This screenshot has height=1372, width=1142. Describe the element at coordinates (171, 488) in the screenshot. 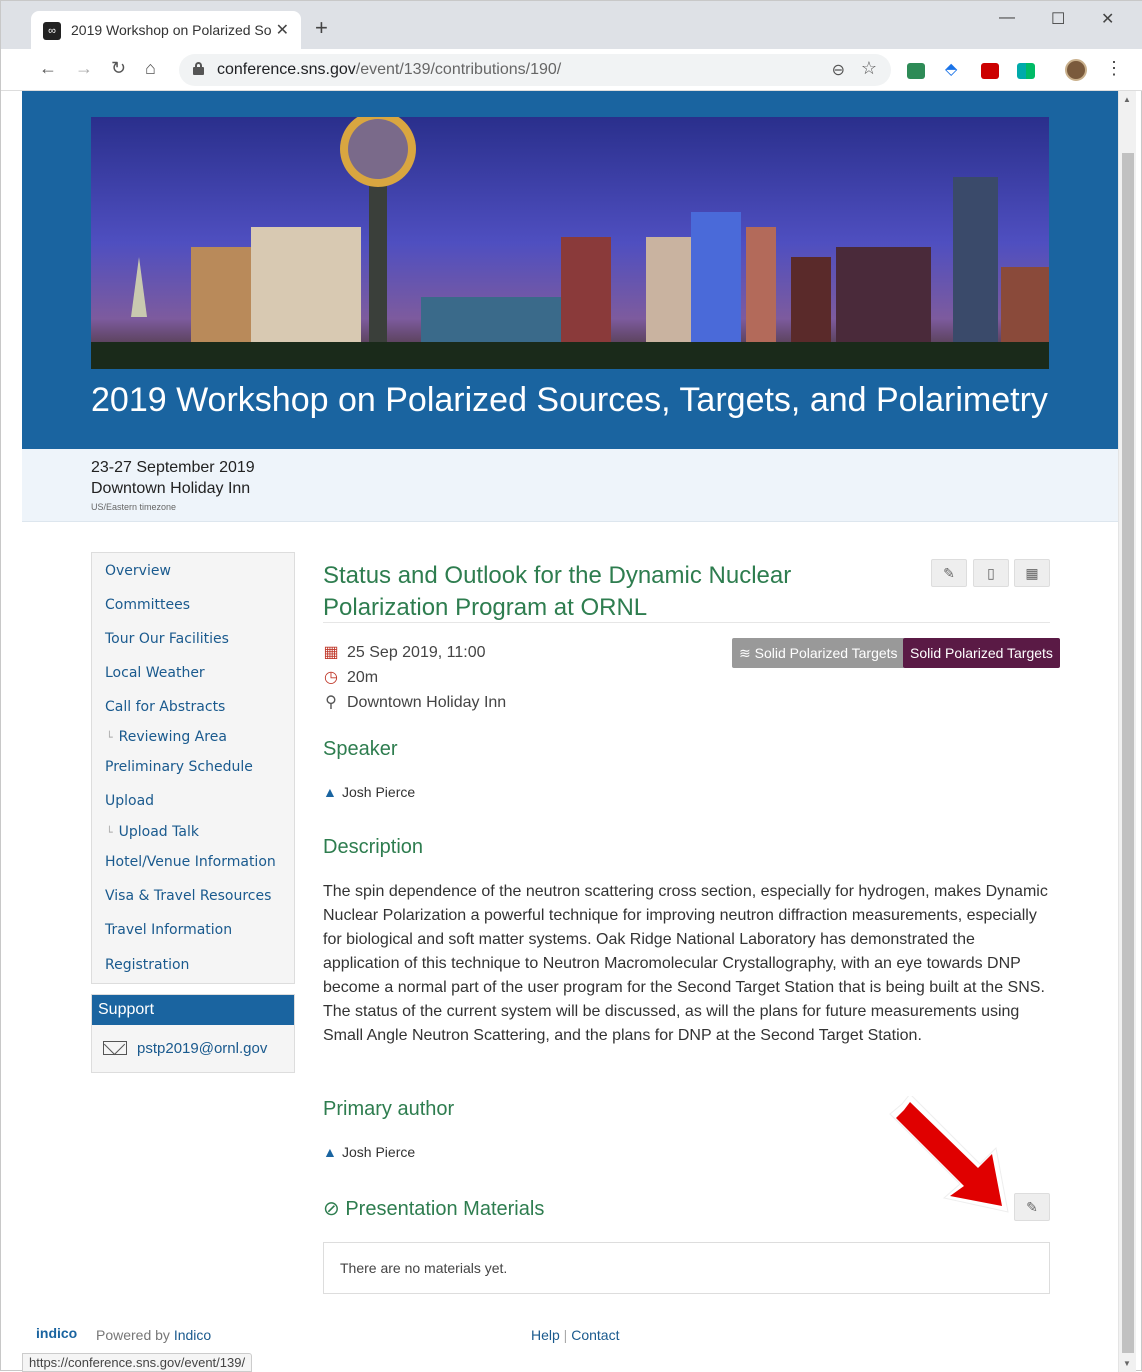

I see `event-venue: Downtown Holiday Inn` at that location.